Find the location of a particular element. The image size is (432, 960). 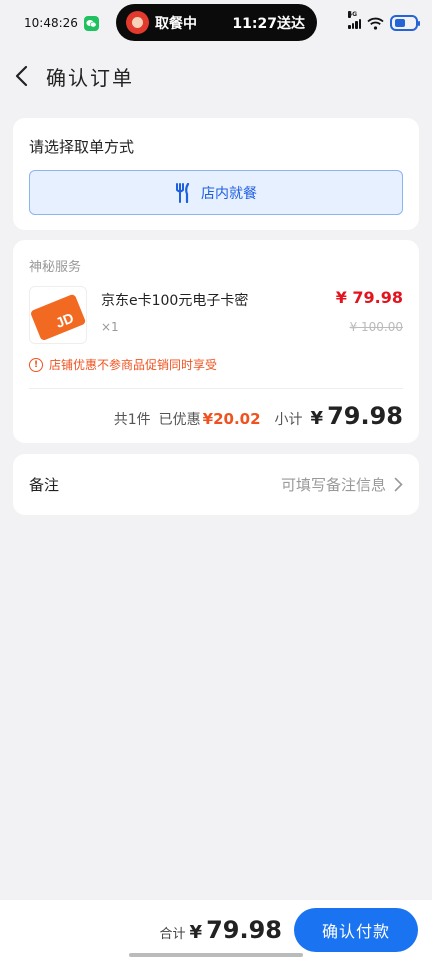

home-indicator is located at coordinates (216, 955).